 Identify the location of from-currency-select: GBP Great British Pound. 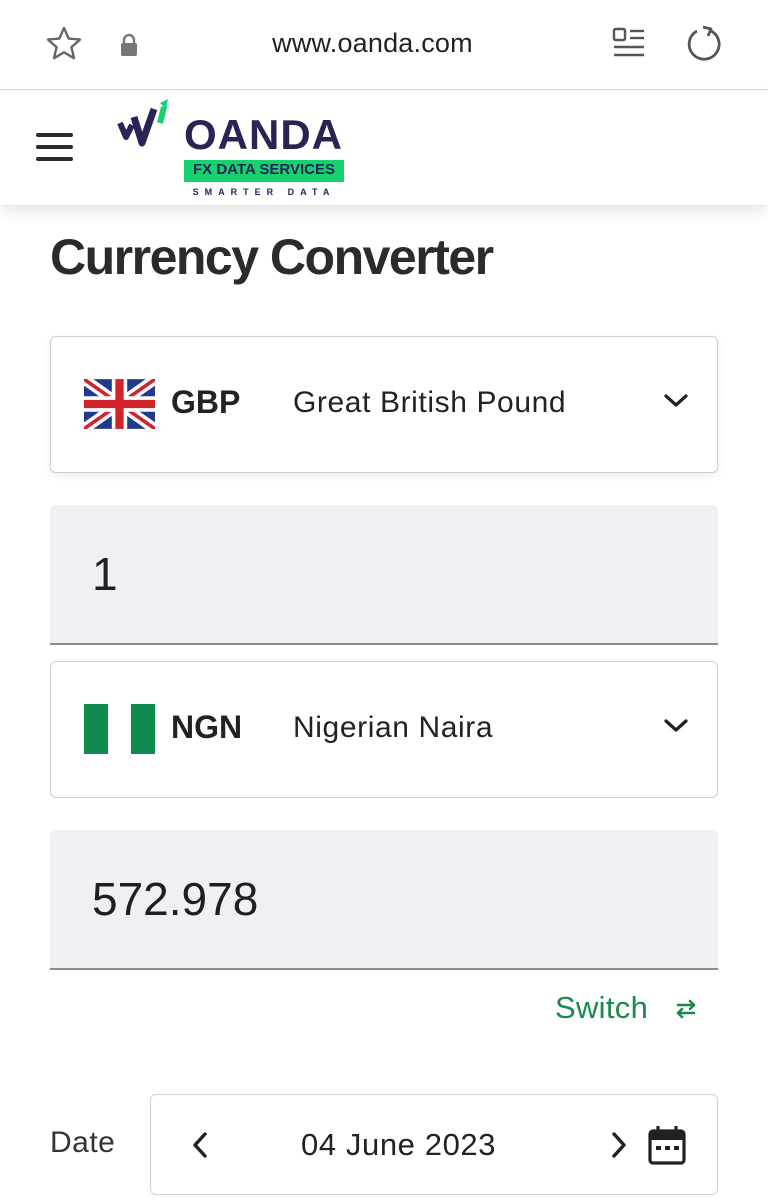
(384, 404).